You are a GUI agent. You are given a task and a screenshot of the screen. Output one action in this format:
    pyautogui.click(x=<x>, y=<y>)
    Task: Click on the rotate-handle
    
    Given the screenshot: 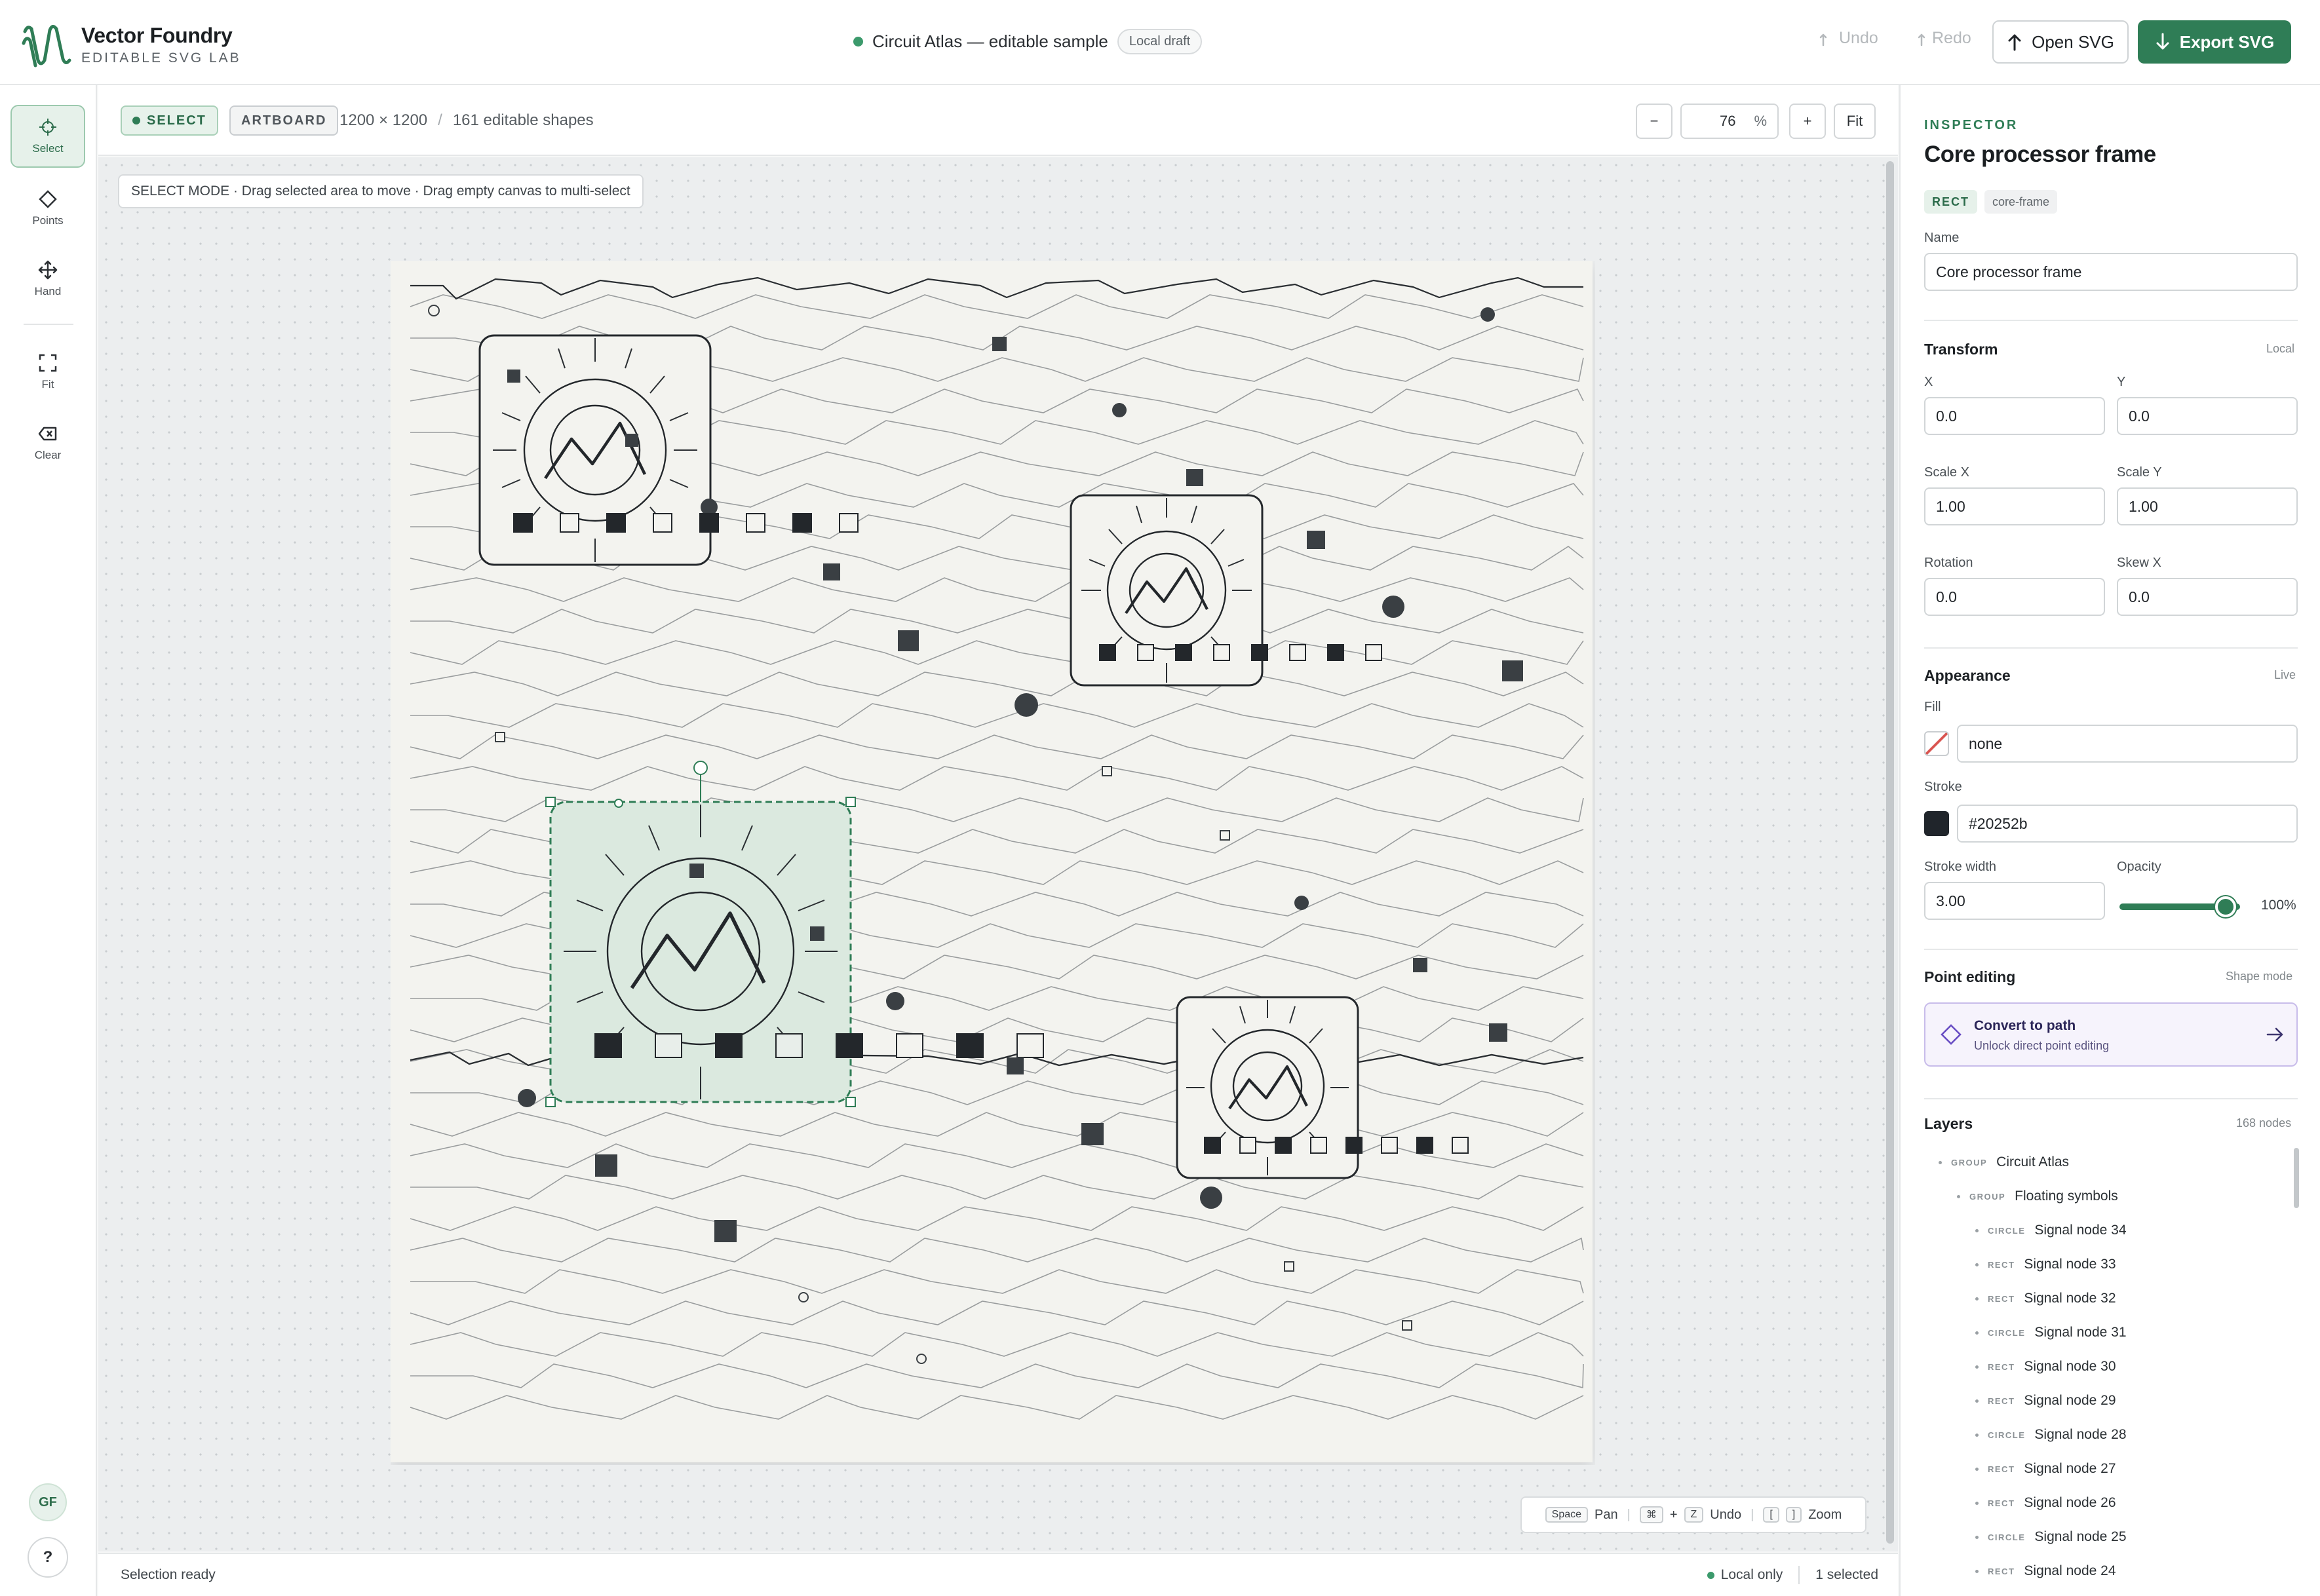 What is the action you would take?
    pyautogui.click(x=700, y=768)
    